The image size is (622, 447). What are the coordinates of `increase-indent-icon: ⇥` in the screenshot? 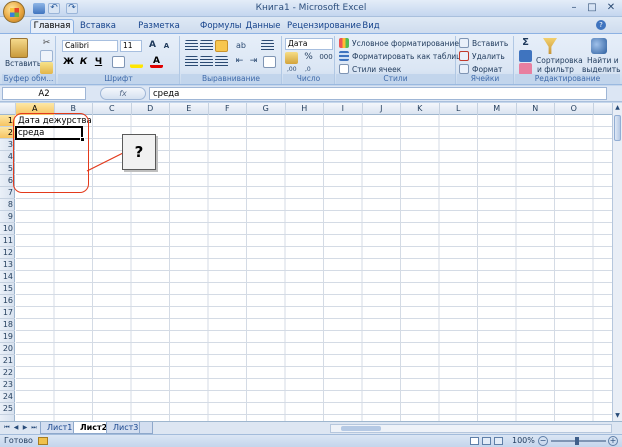 It's located at (253, 62).